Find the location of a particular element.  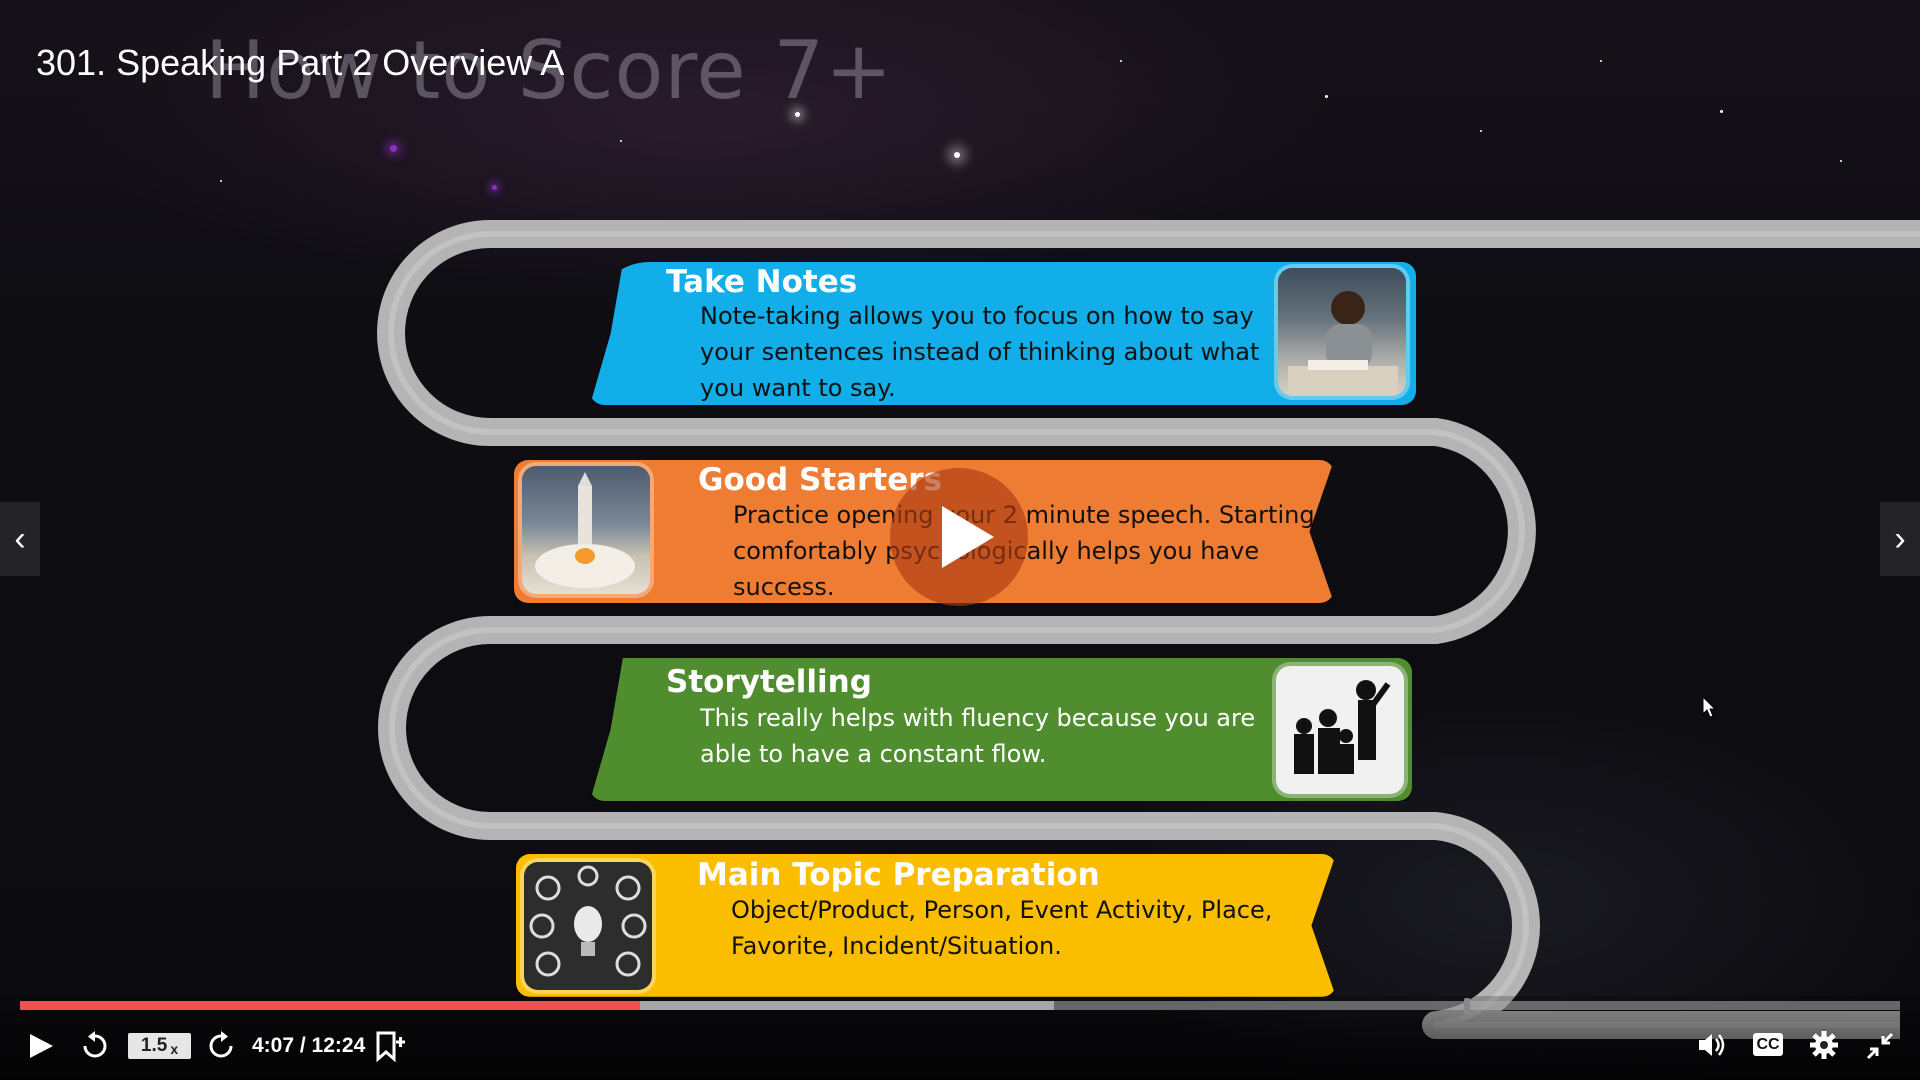

settings-button is located at coordinates (1824, 1045).